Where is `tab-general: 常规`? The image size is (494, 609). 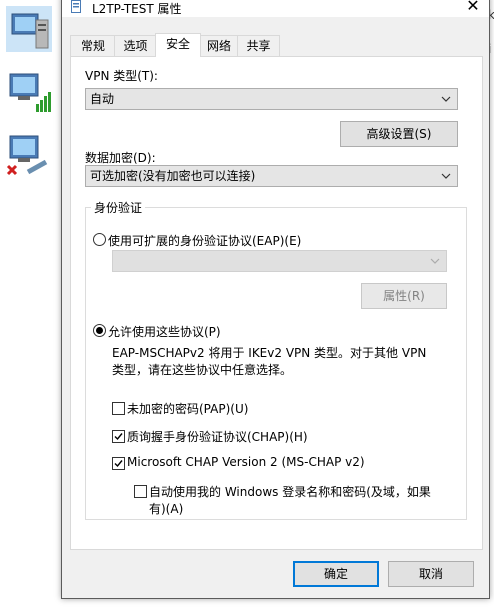 tab-general: 常规 is located at coordinates (93, 45).